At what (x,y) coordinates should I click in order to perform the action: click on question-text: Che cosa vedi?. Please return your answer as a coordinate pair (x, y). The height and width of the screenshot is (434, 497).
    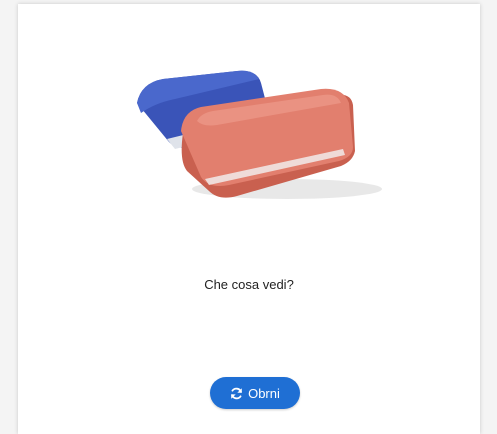
    Looking at the image, I should click on (249, 284).